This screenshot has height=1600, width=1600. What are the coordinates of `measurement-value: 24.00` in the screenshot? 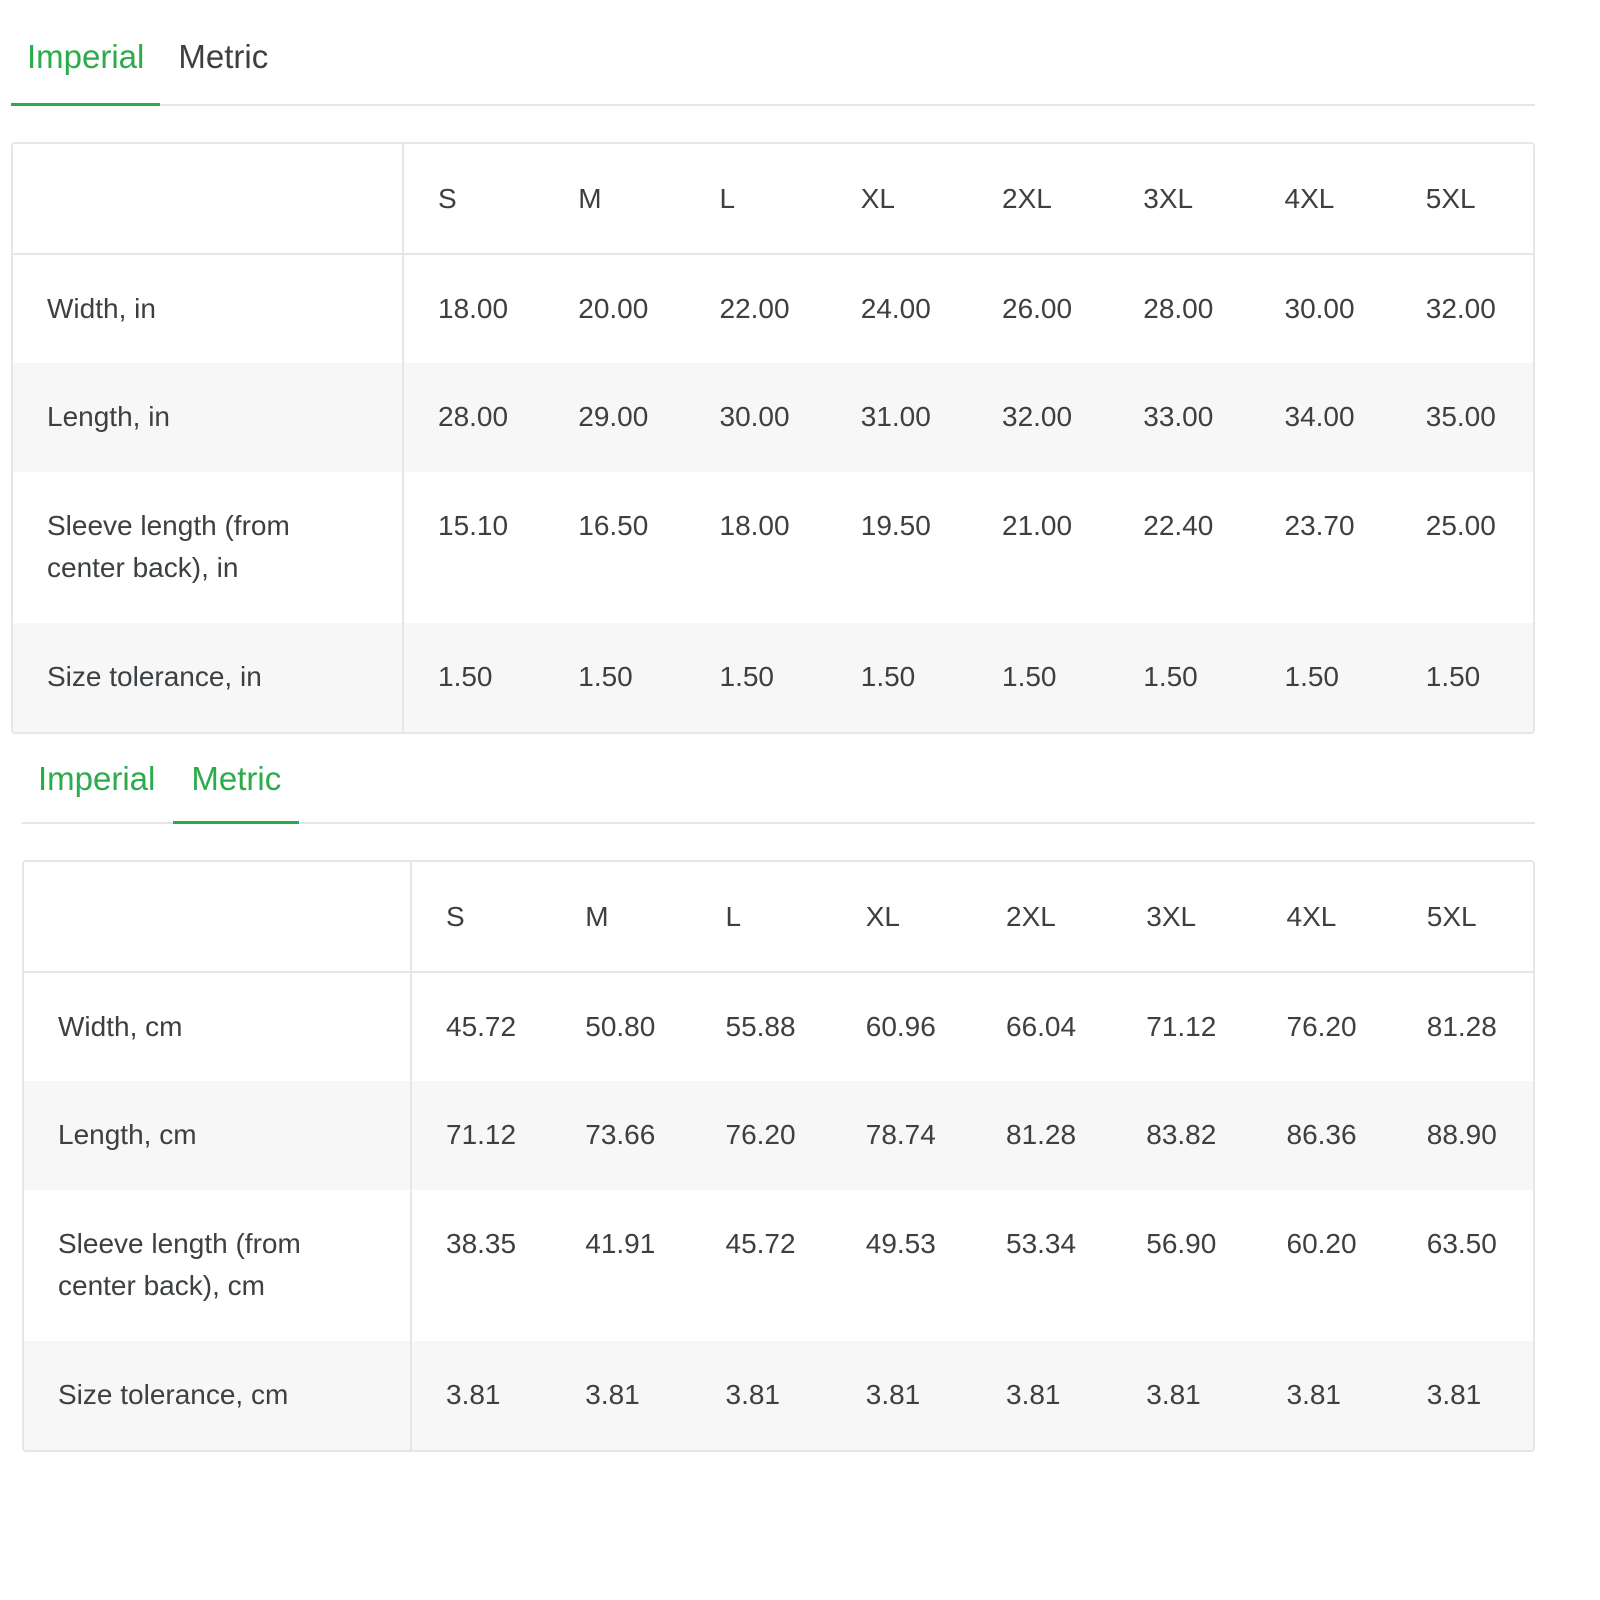 It's located at (895, 308).